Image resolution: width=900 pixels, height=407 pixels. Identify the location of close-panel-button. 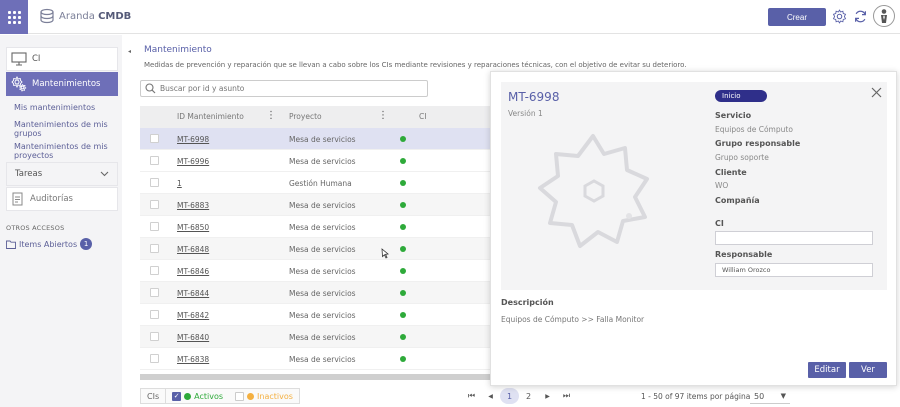
(876, 92).